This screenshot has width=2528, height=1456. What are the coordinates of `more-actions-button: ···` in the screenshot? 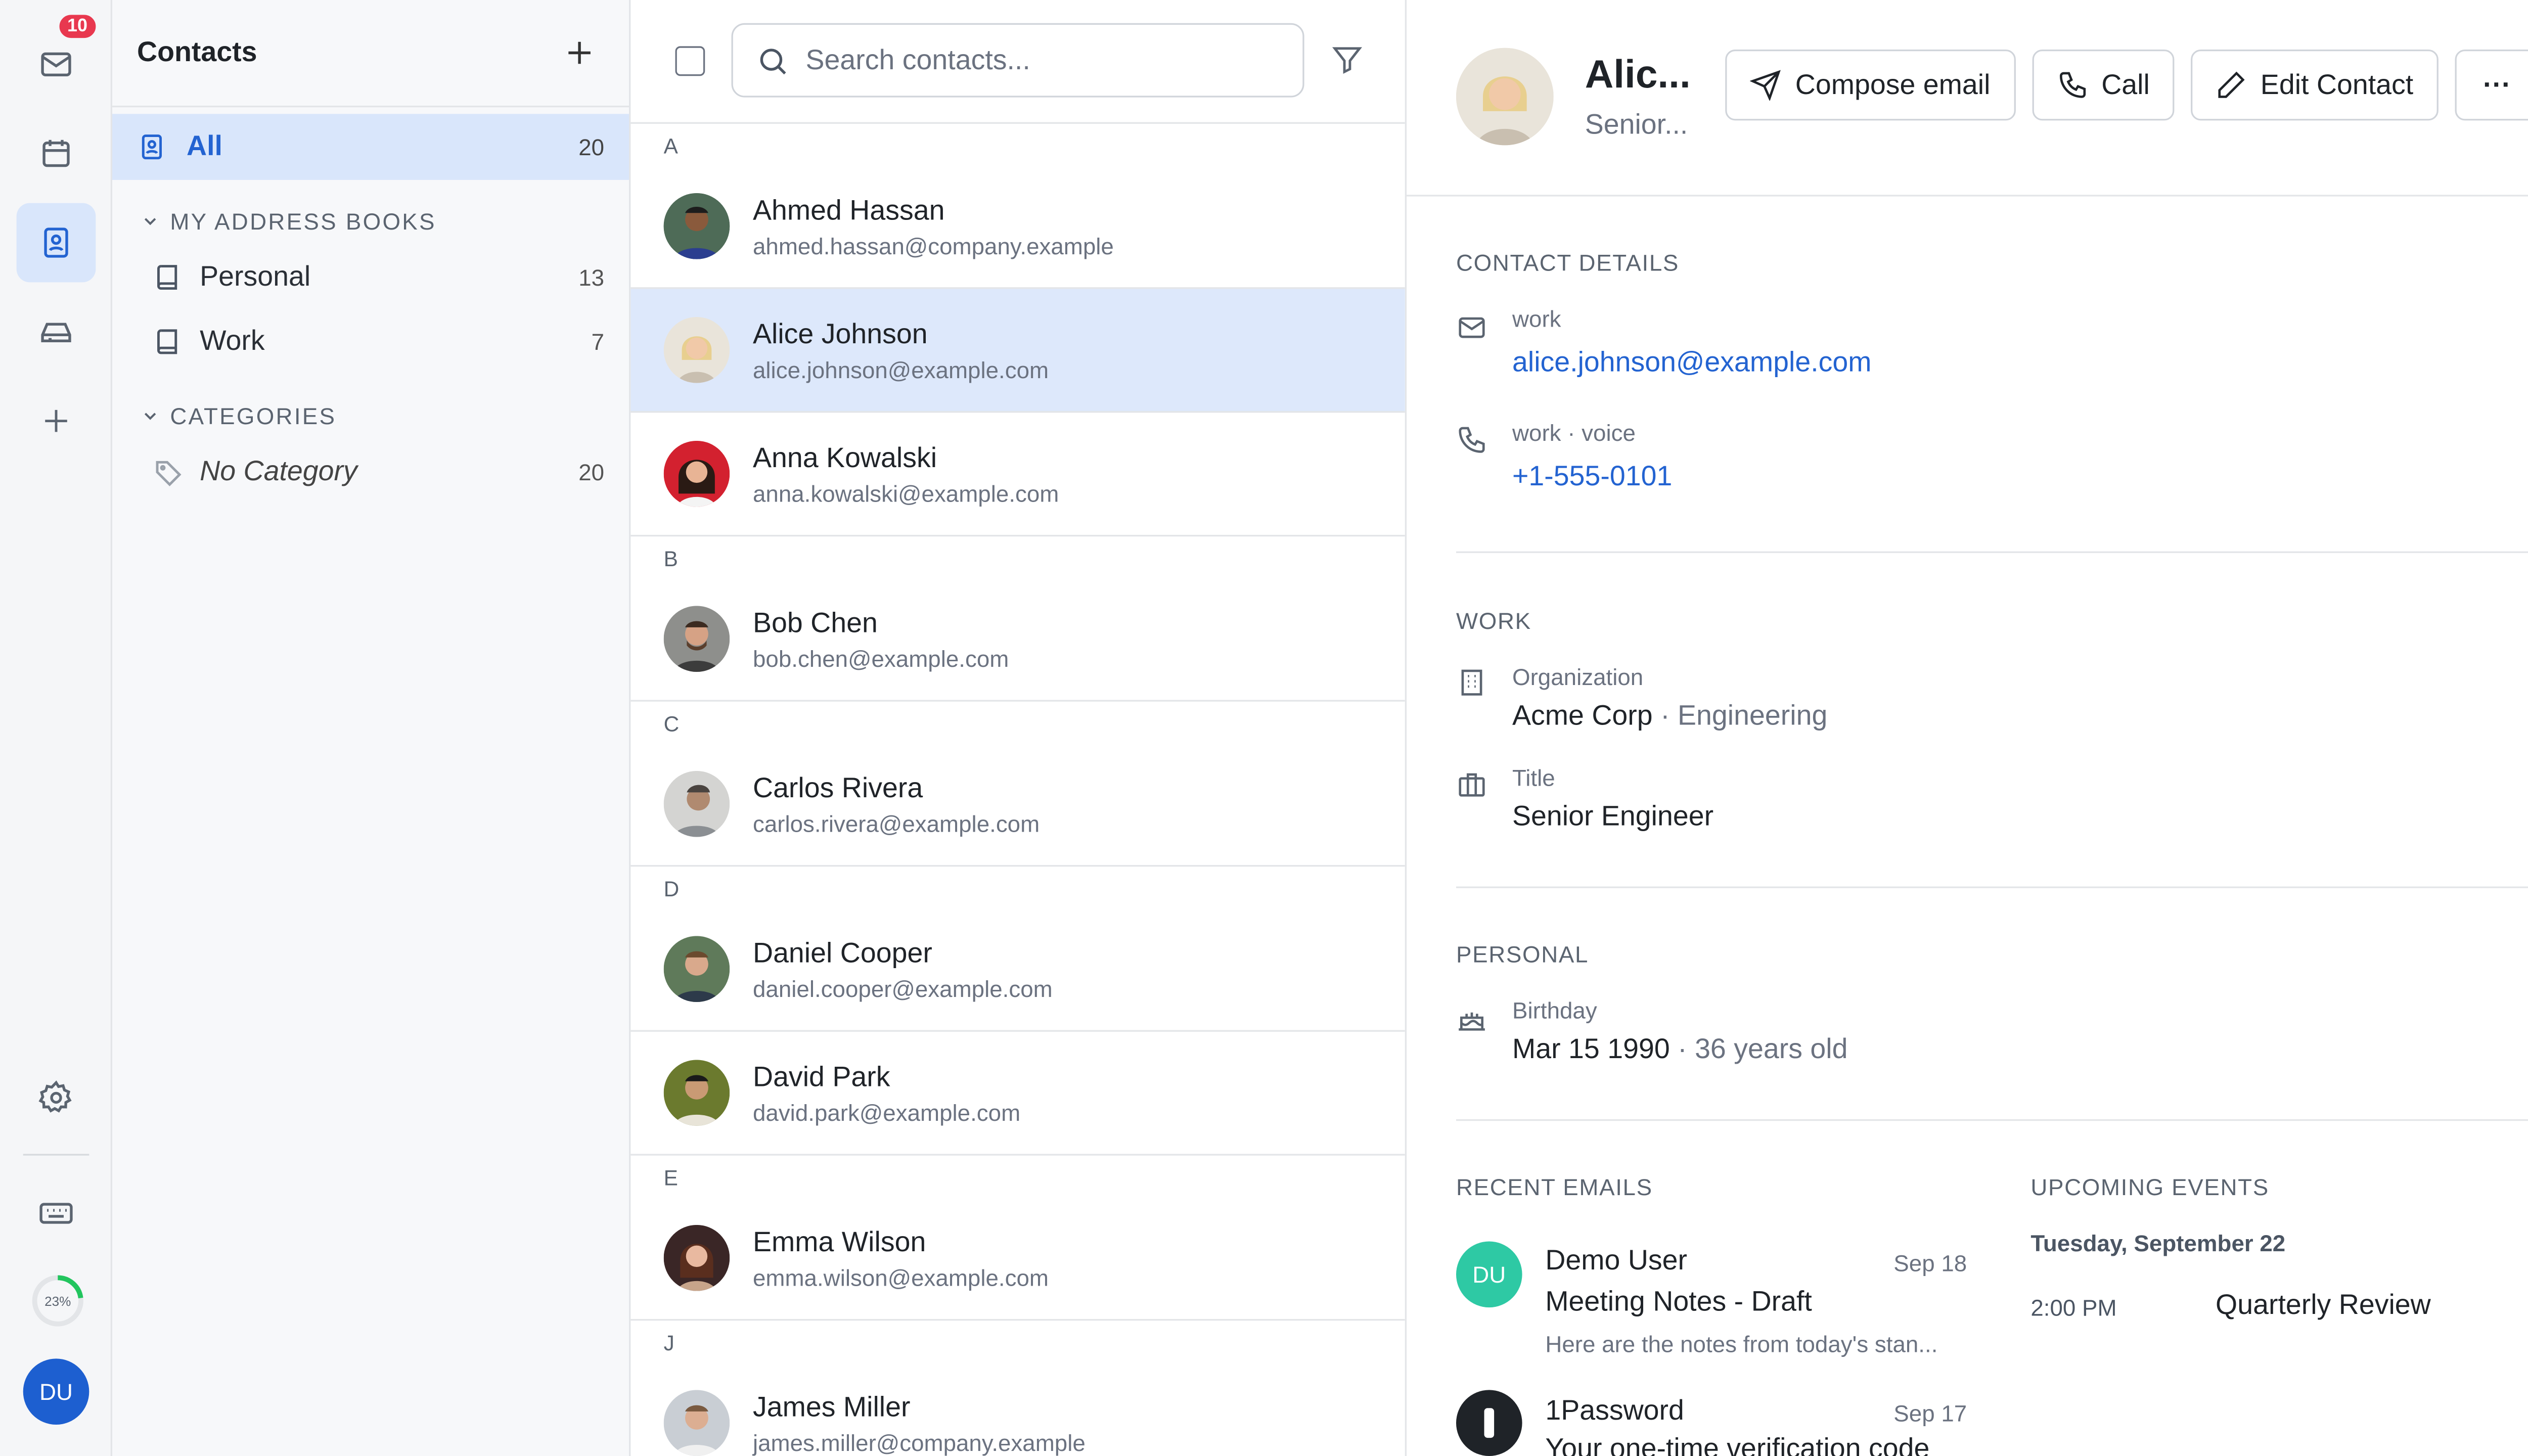 It's located at (2492, 85).